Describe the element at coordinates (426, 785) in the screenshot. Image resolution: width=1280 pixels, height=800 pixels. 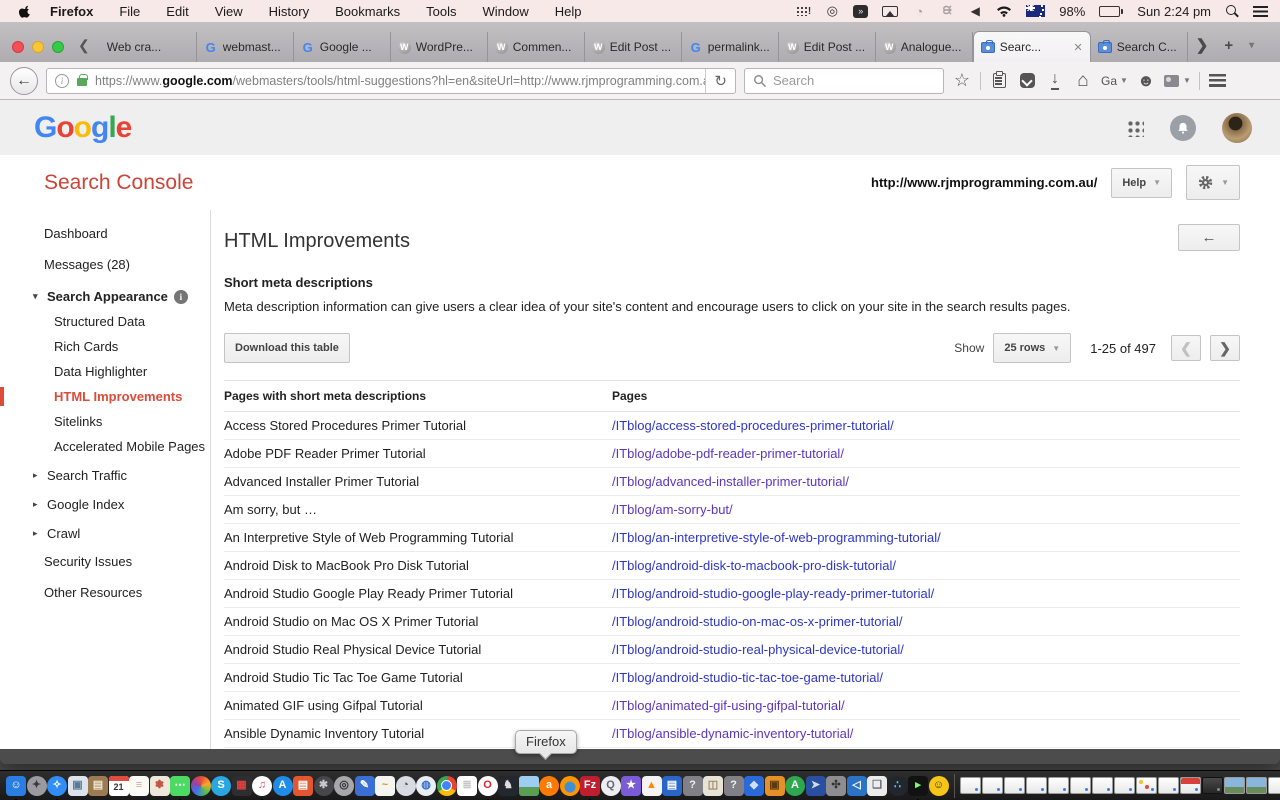
I see `dock-globe-app-icon: ◍` at that location.